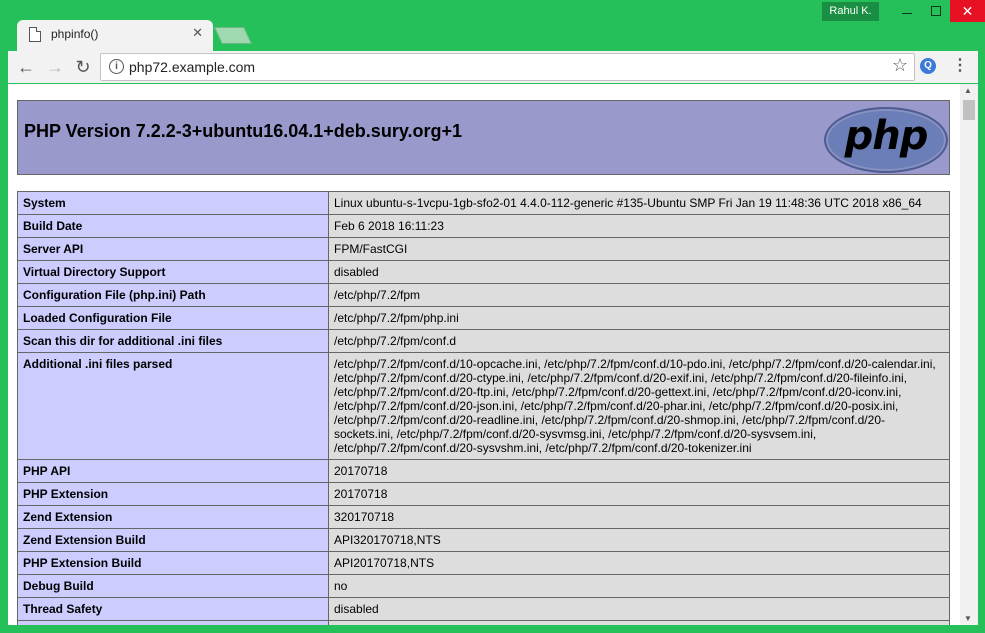 This screenshot has height=633, width=985. Describe the element at coordinates (173, 517) in the screenshot. I see `row-key: Zend Extension` at that location.